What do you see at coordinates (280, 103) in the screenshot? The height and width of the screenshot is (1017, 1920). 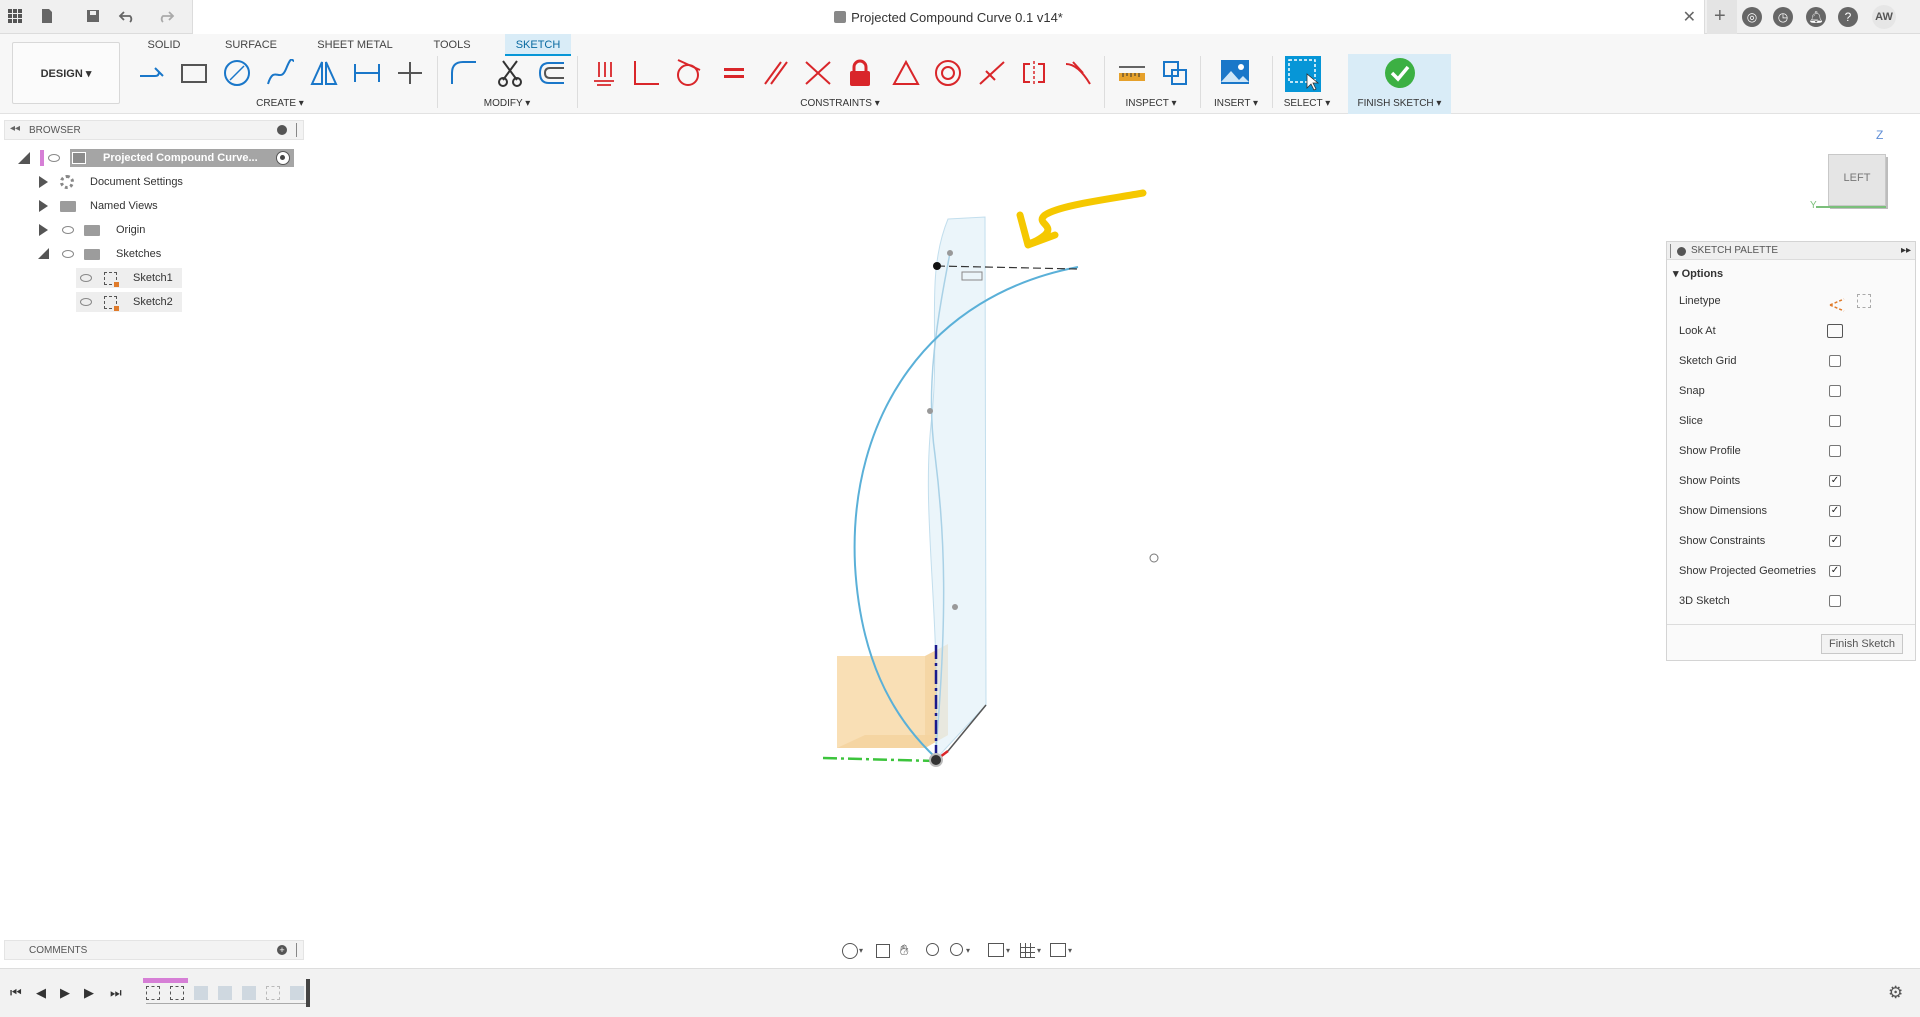 I see `create-menu: CREATE ▾` at bounding box center [280, 103].